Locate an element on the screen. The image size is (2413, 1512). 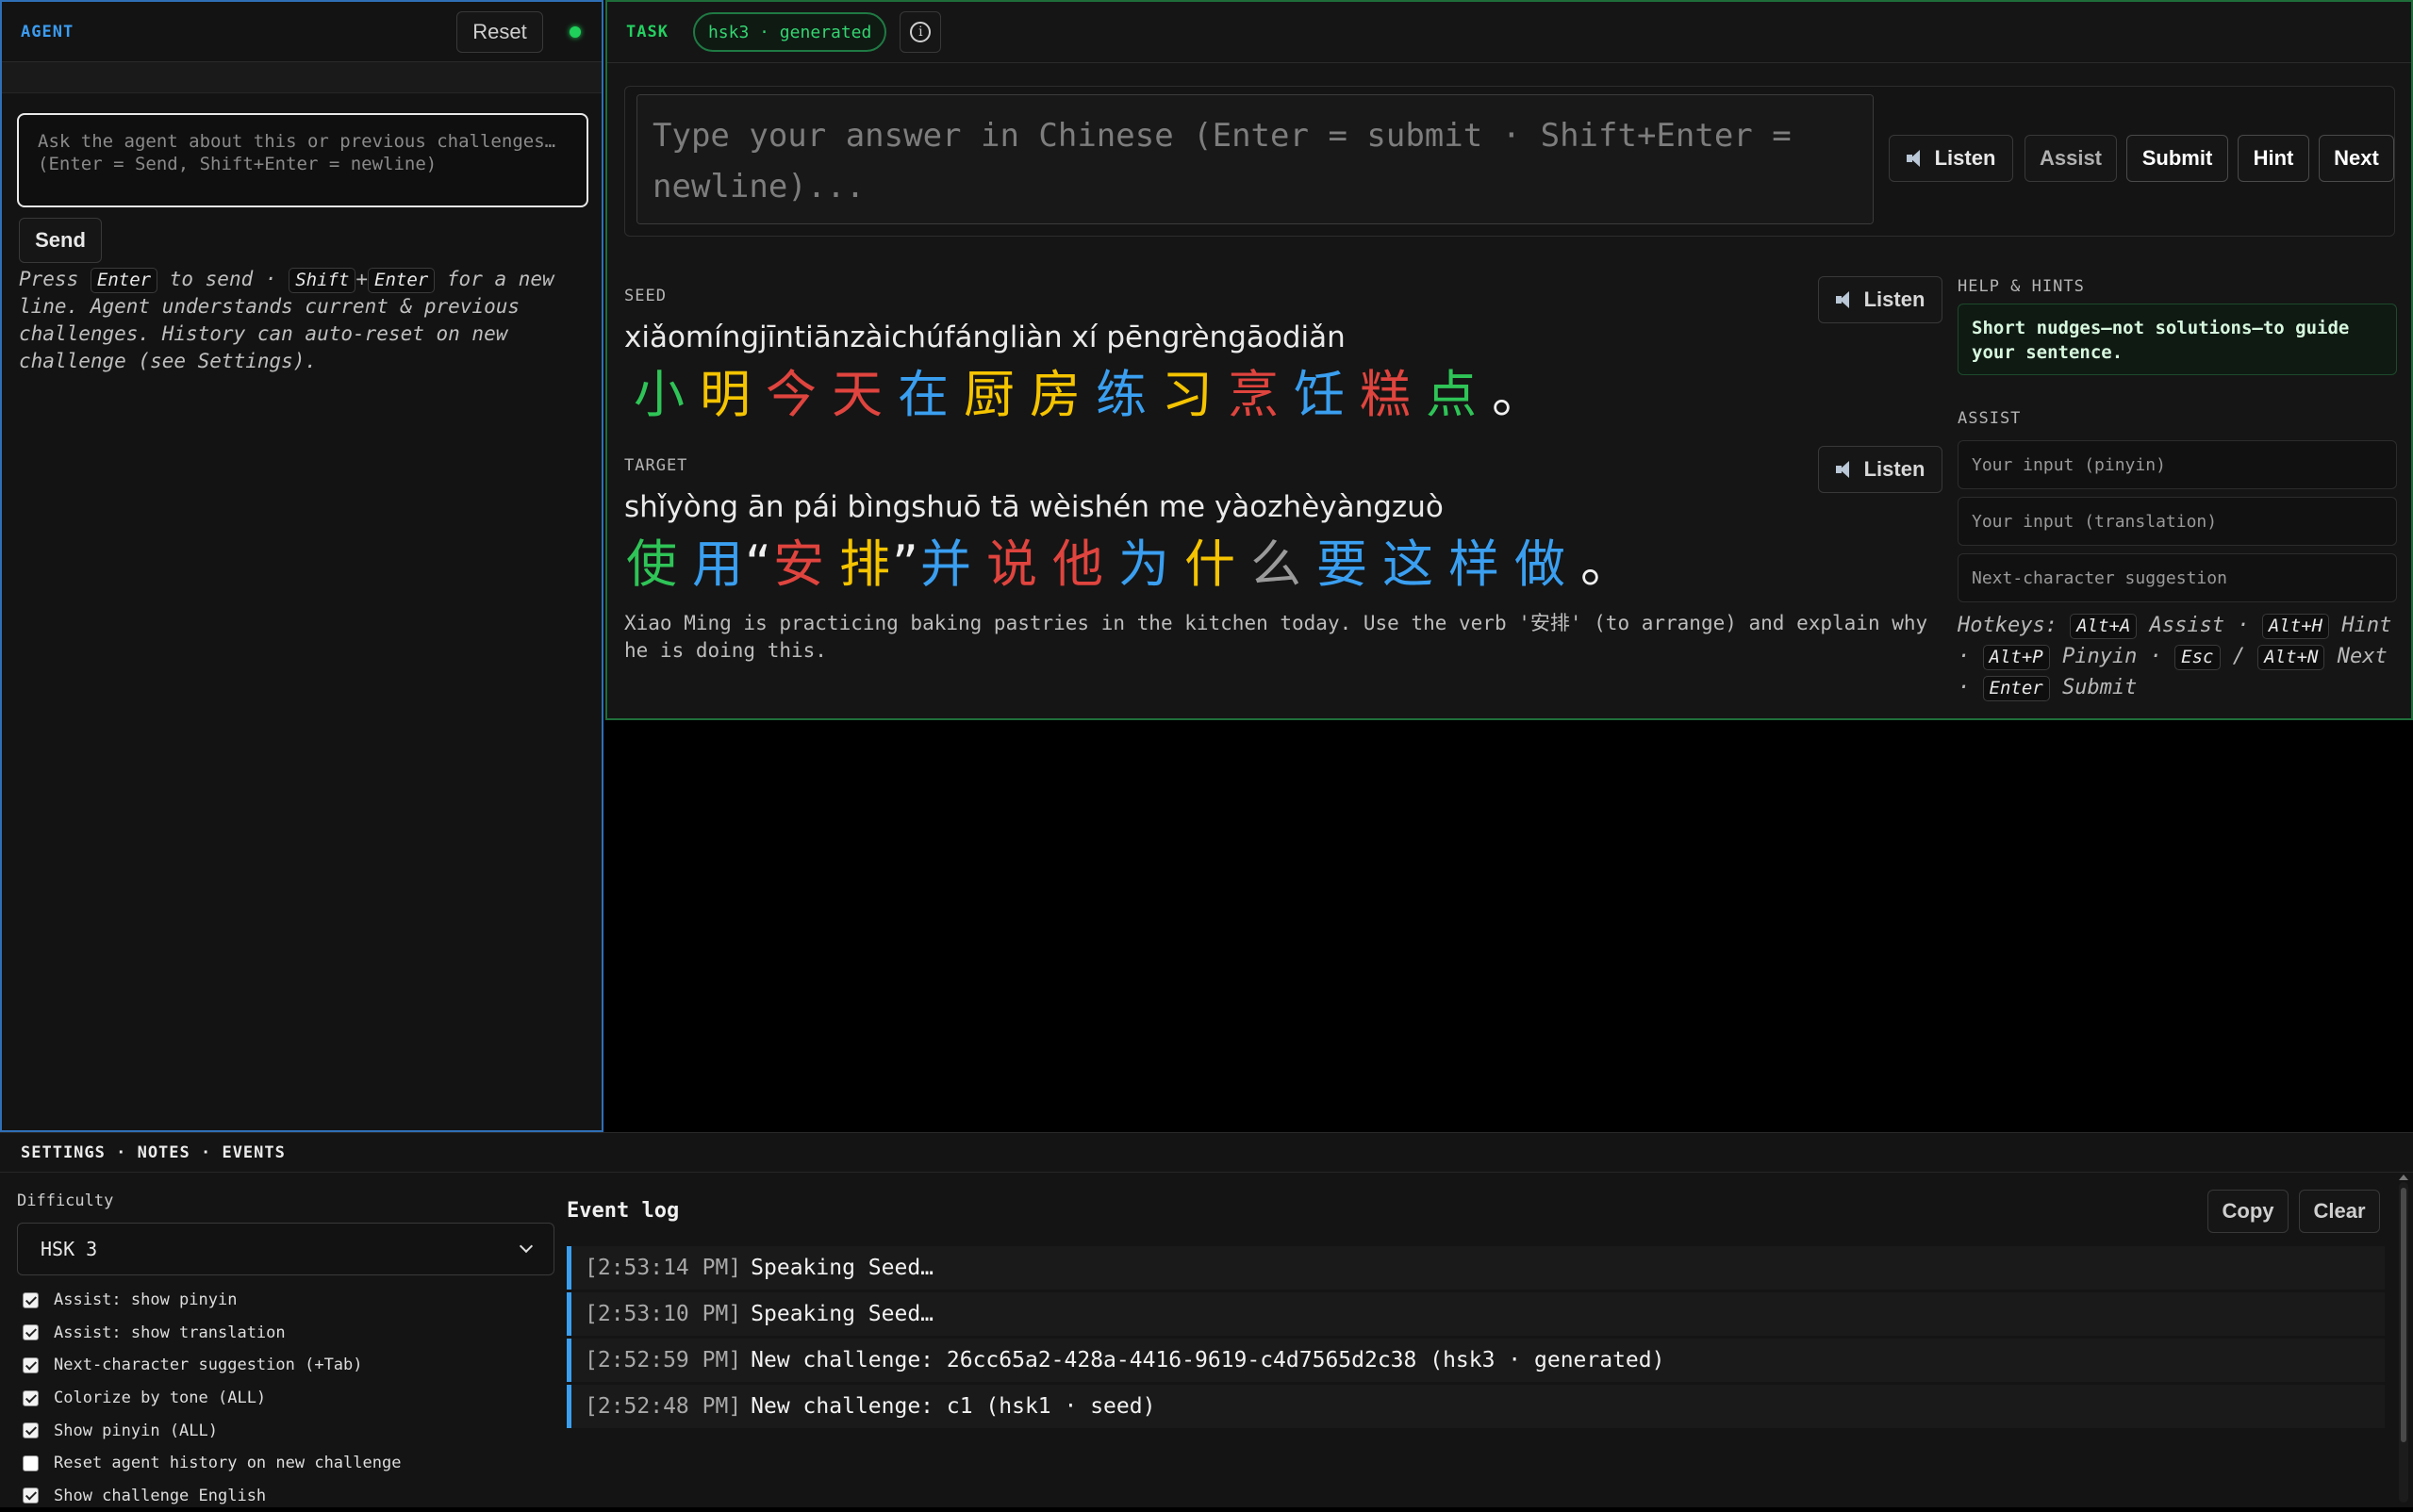
setting-checkbox-row: Show pinyin (ALL) is located at coordinates (287, 1430).